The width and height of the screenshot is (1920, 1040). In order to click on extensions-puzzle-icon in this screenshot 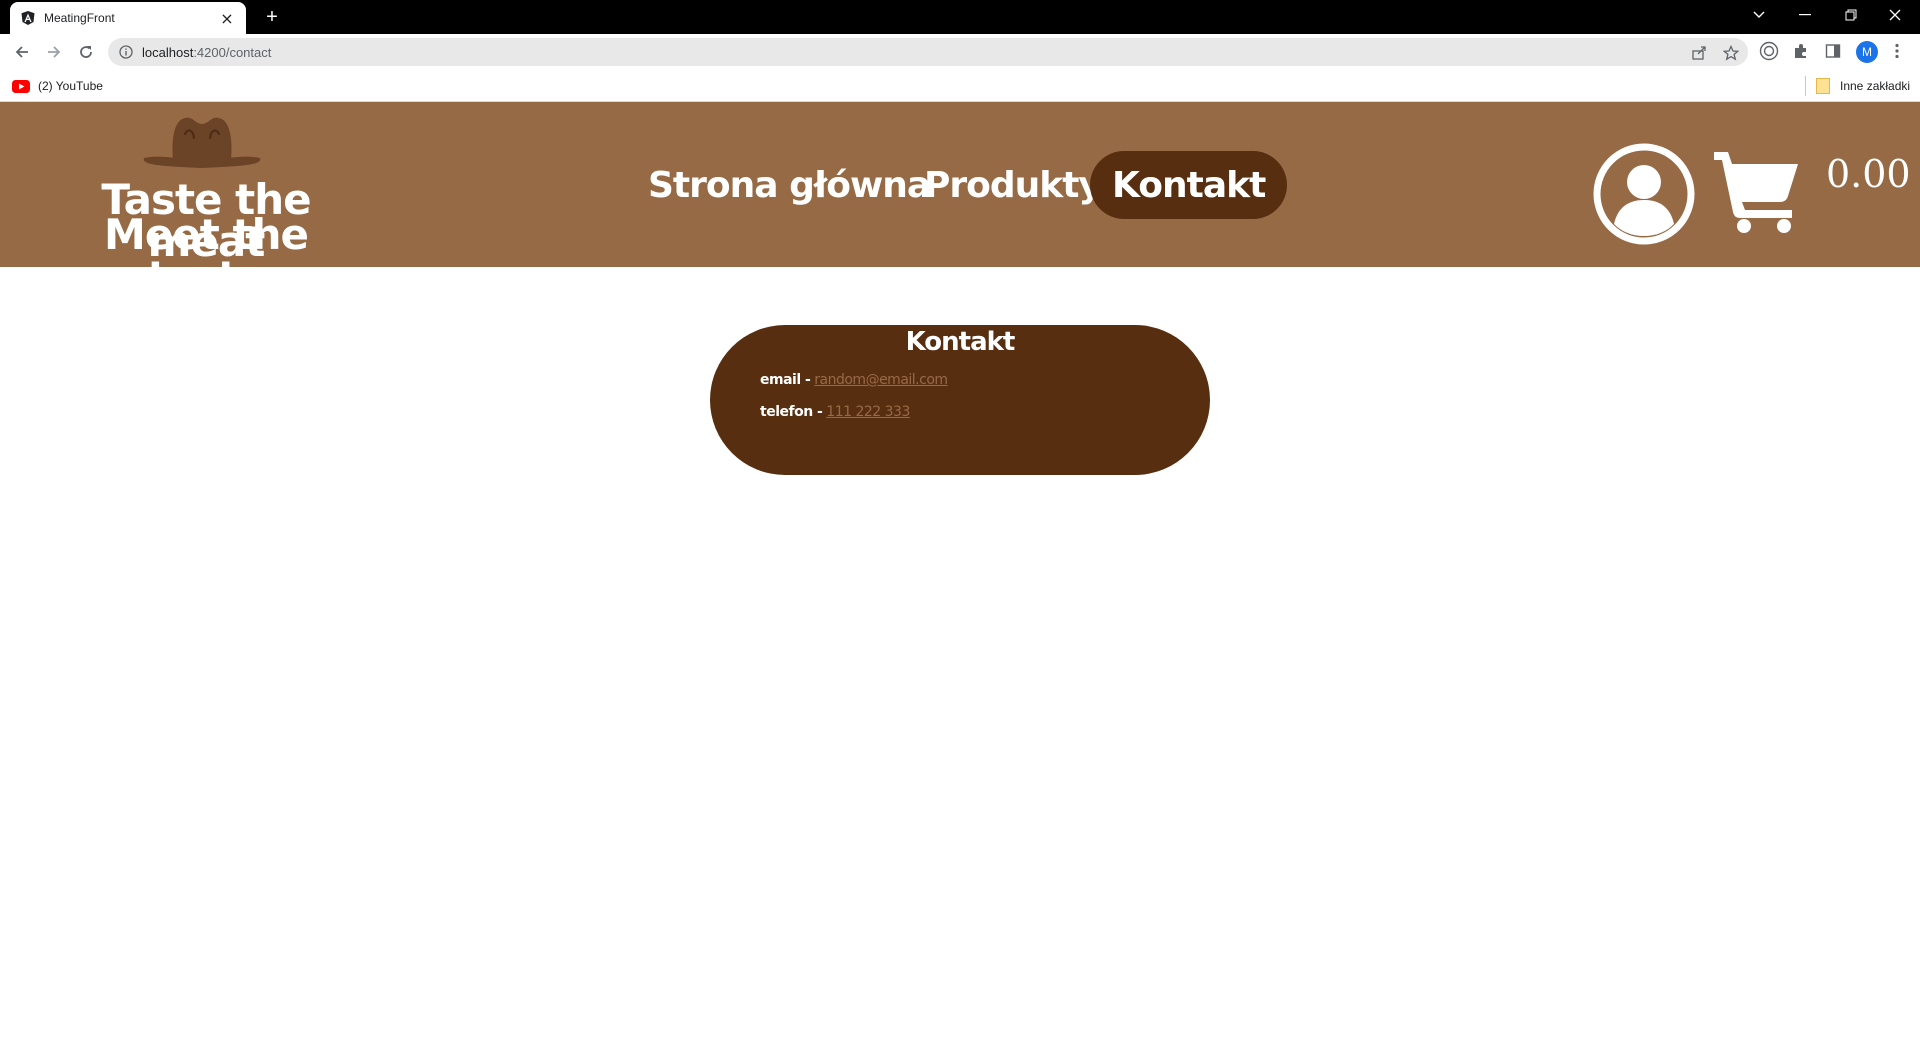, I will do `click(1801, 51)`.